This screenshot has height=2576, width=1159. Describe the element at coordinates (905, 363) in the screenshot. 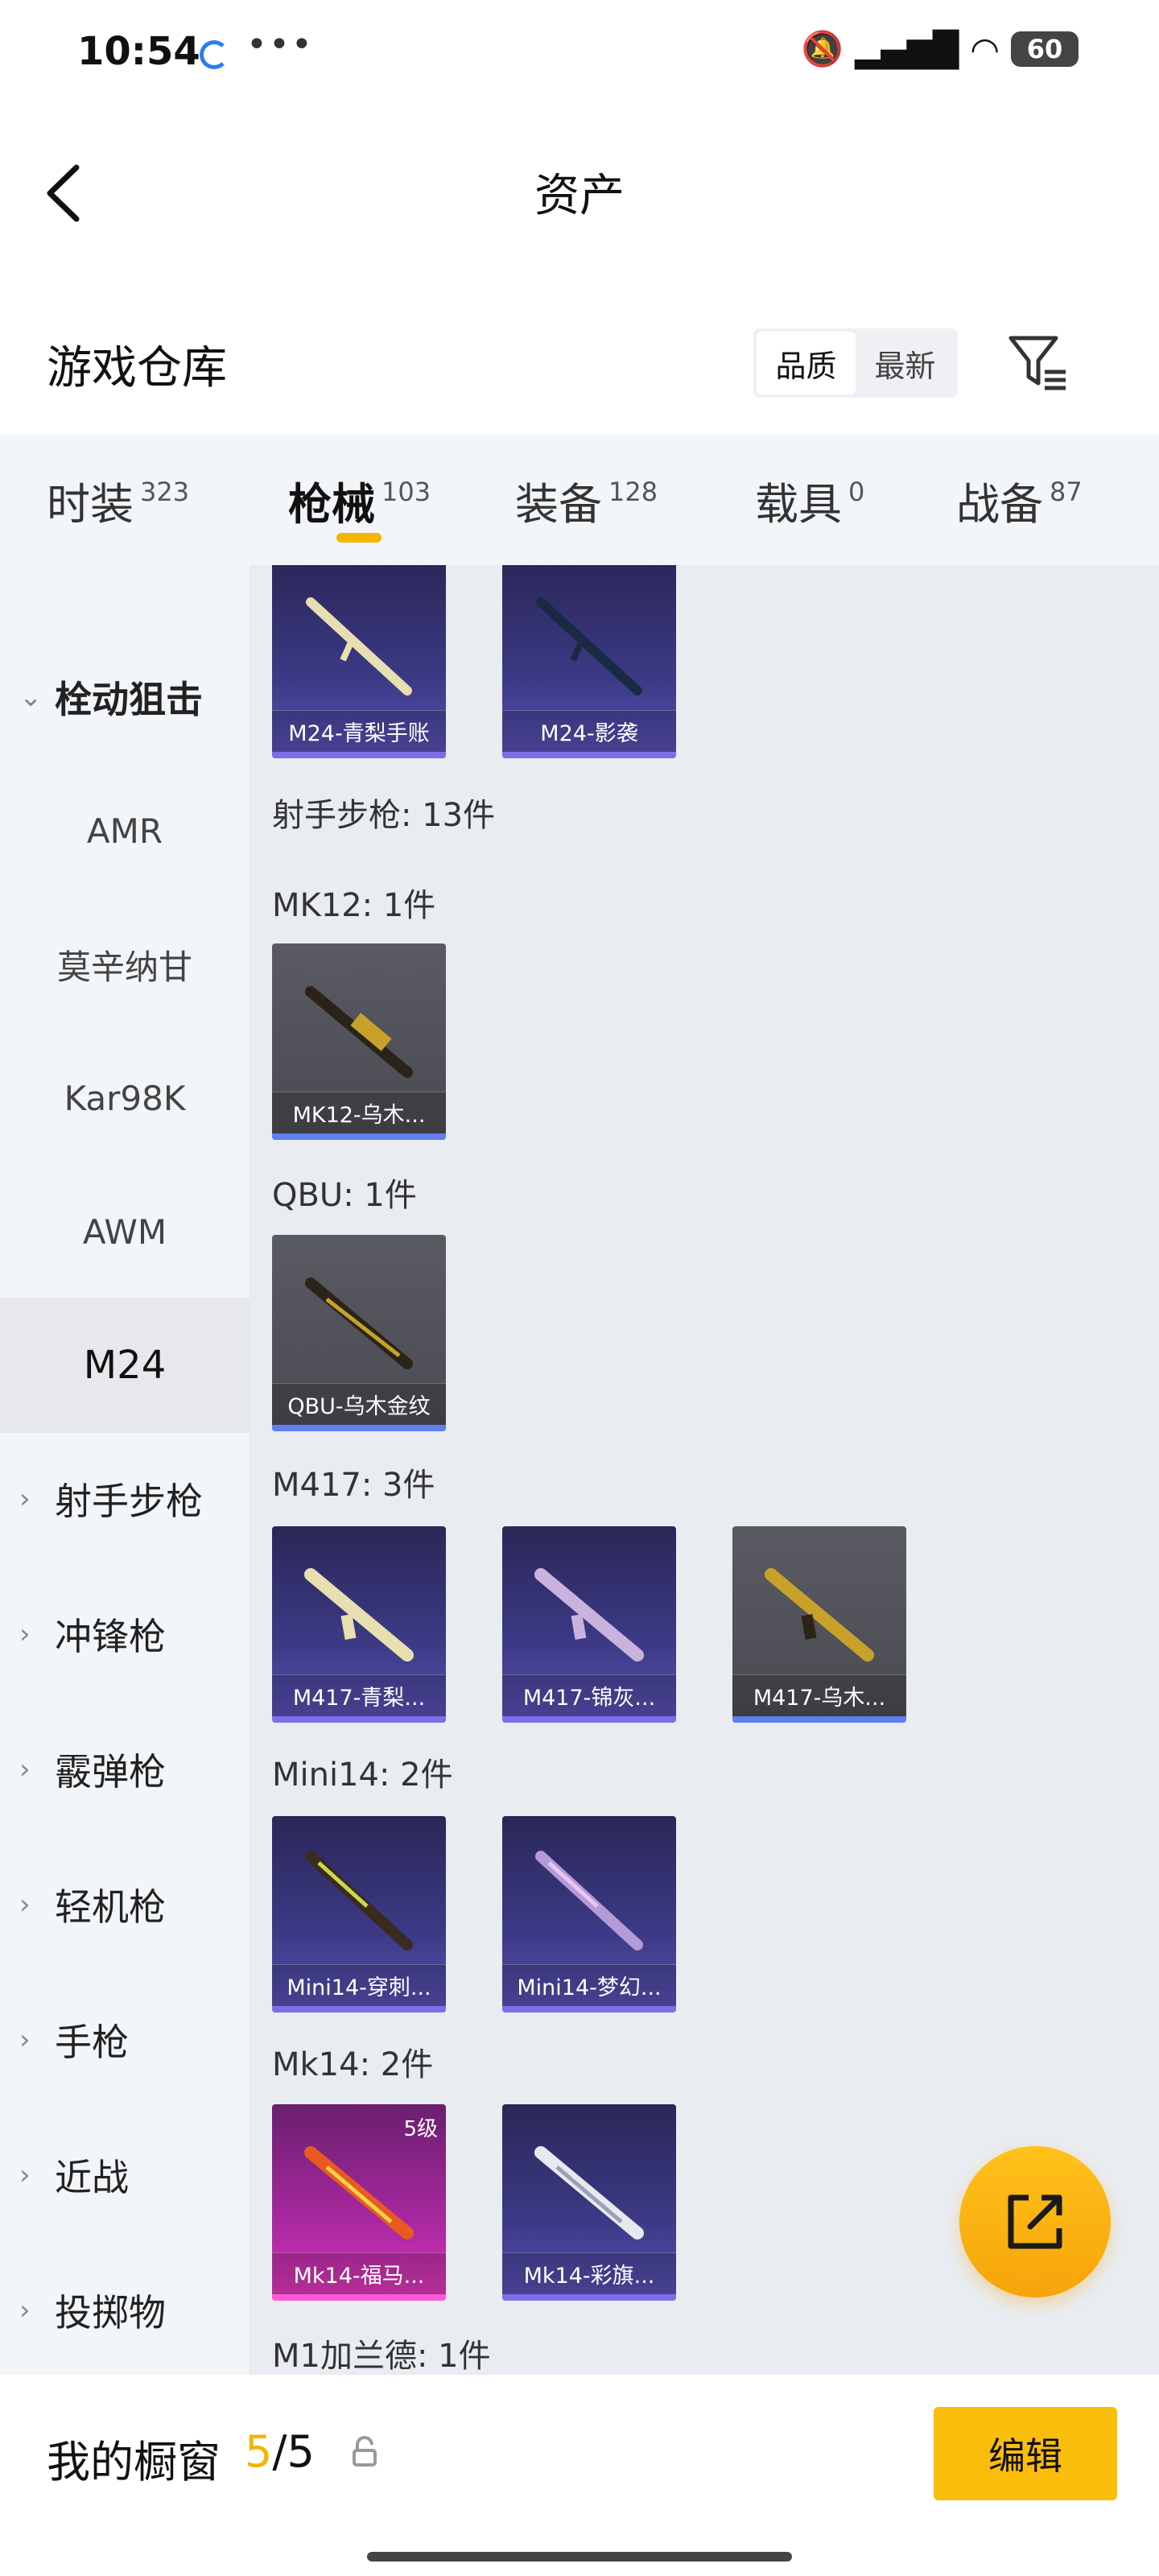

I see `sort-newest-button: 最新` at that location.